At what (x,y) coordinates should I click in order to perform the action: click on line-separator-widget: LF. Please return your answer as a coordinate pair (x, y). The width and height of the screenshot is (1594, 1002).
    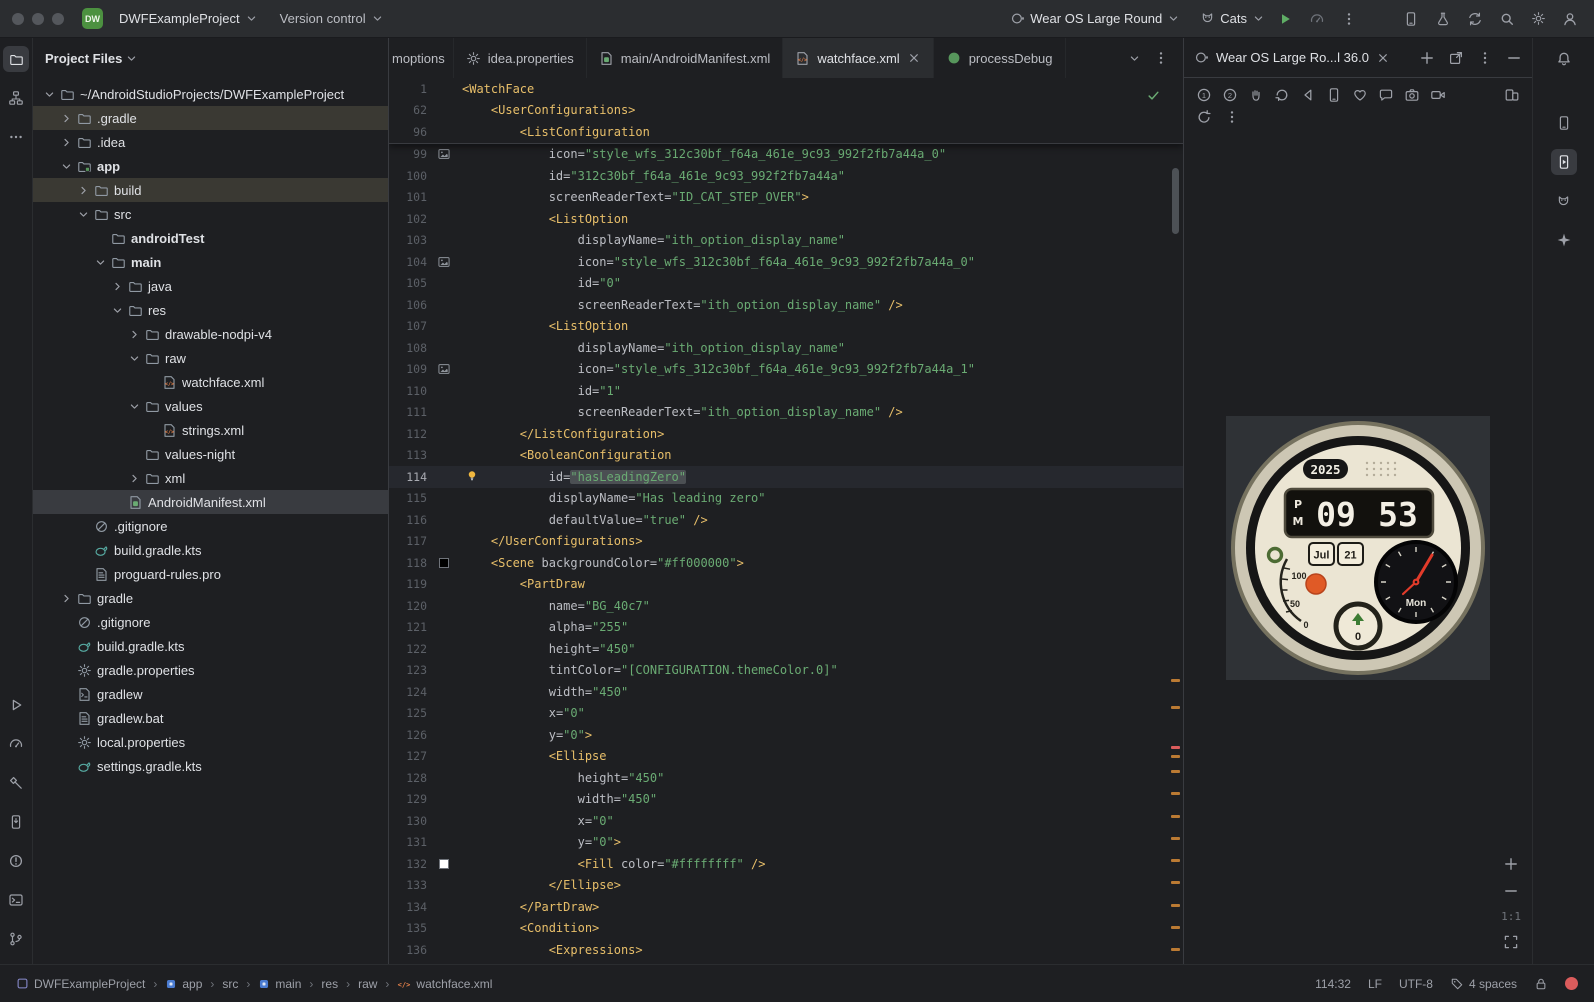
    Looking at the image, I should click on (1375, 984).